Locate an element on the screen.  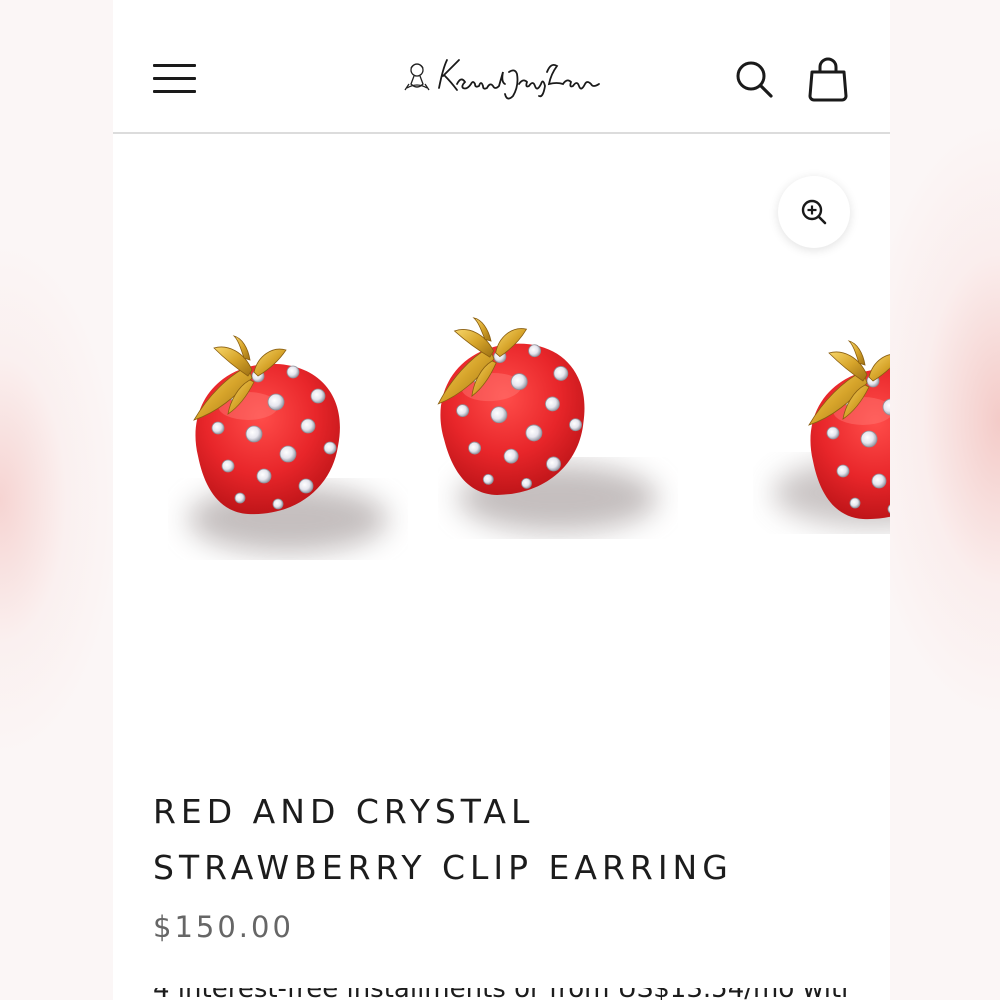
site-header is located at coordinates (501, 67).